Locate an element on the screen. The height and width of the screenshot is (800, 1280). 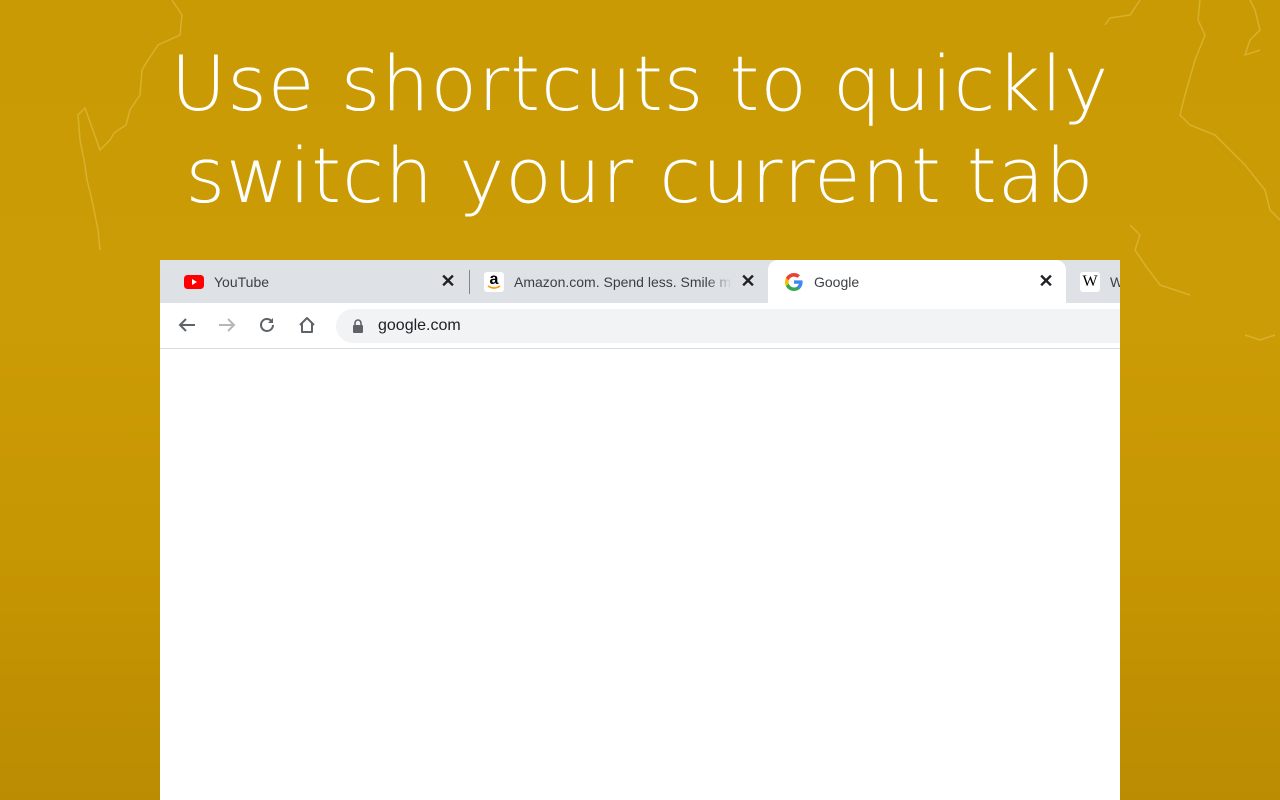
home-icon is located at coordinates (307, 325).